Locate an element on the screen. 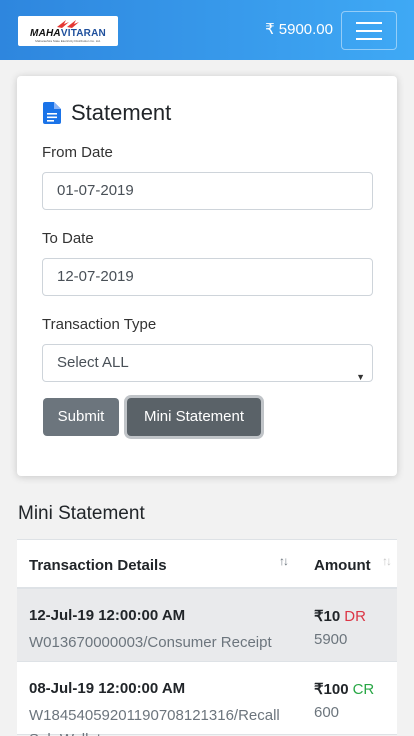 The image size is (414, 736). transaction-type-value: Select ALL is located at coordinates (93, 362).